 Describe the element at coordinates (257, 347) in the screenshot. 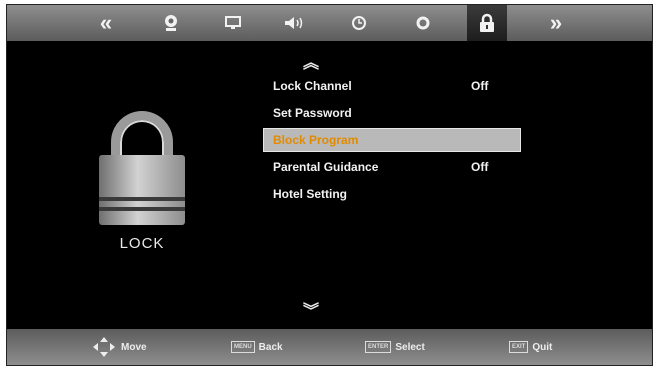

I see `hint-back: MENU Back` at that location.